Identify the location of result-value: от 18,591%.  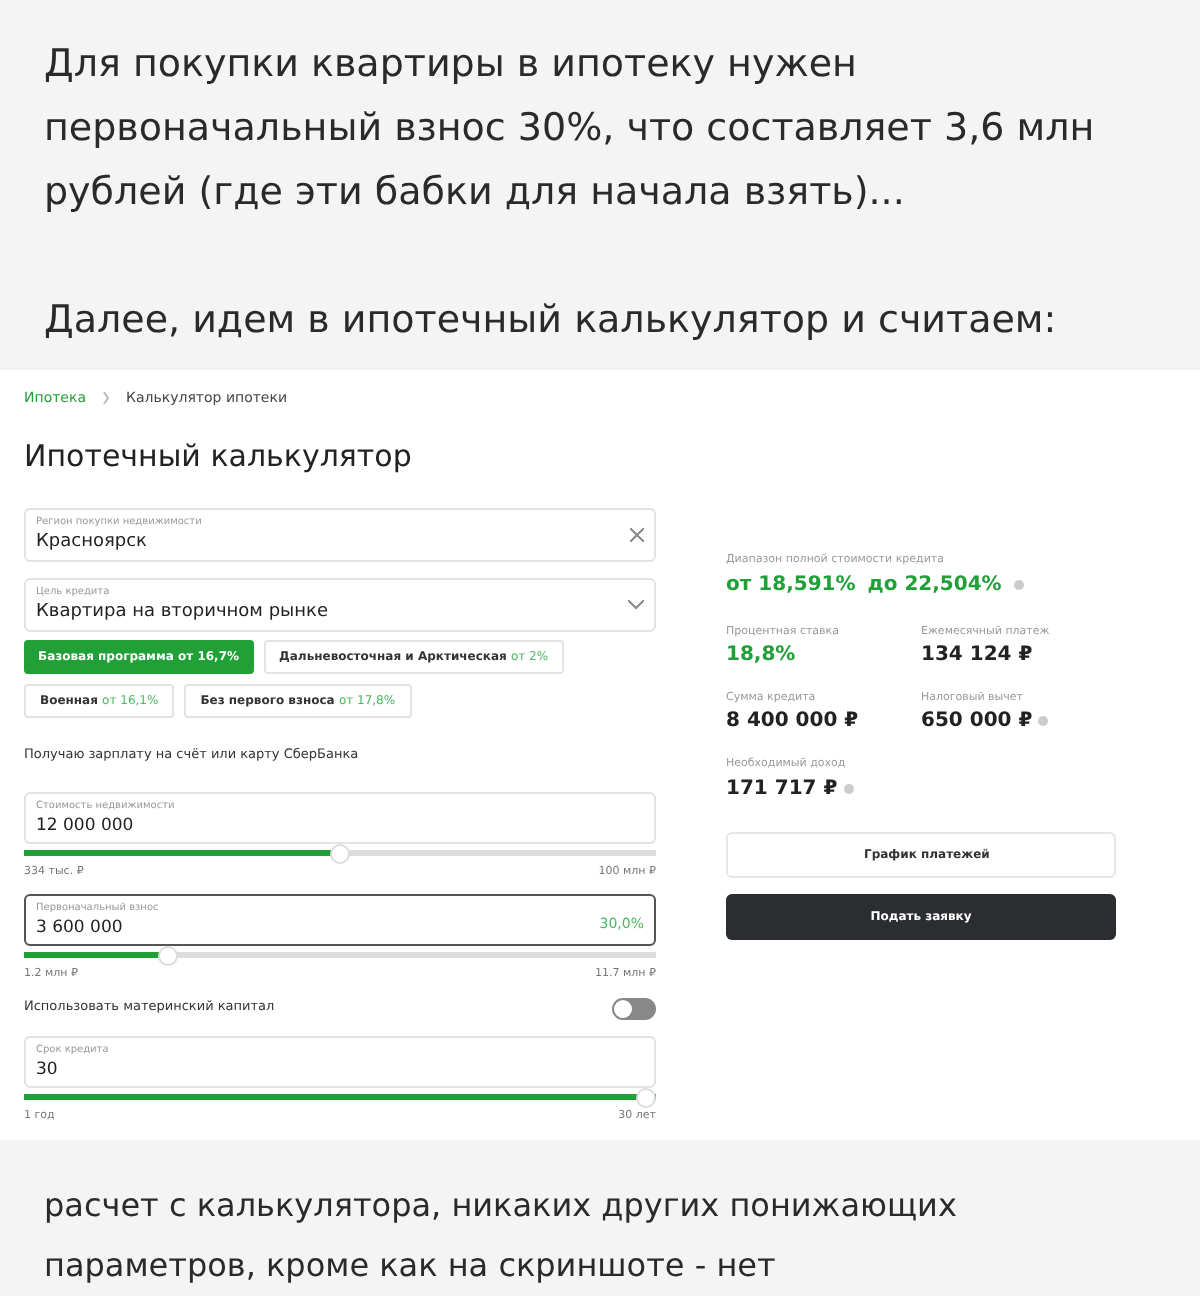
(791, 585).